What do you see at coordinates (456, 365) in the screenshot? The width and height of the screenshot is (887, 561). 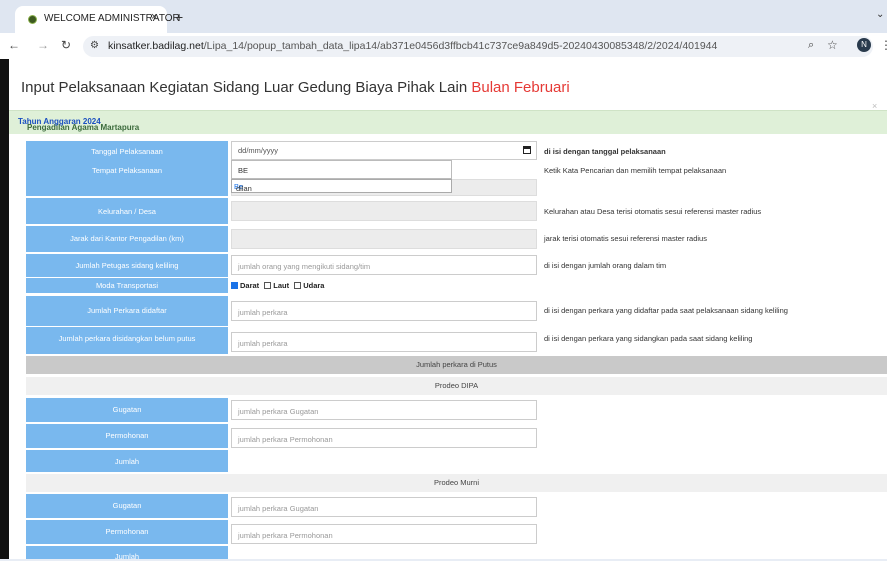 I see `putus-header: Jumlah perkara di Putus` at bounding box center [456, 365].